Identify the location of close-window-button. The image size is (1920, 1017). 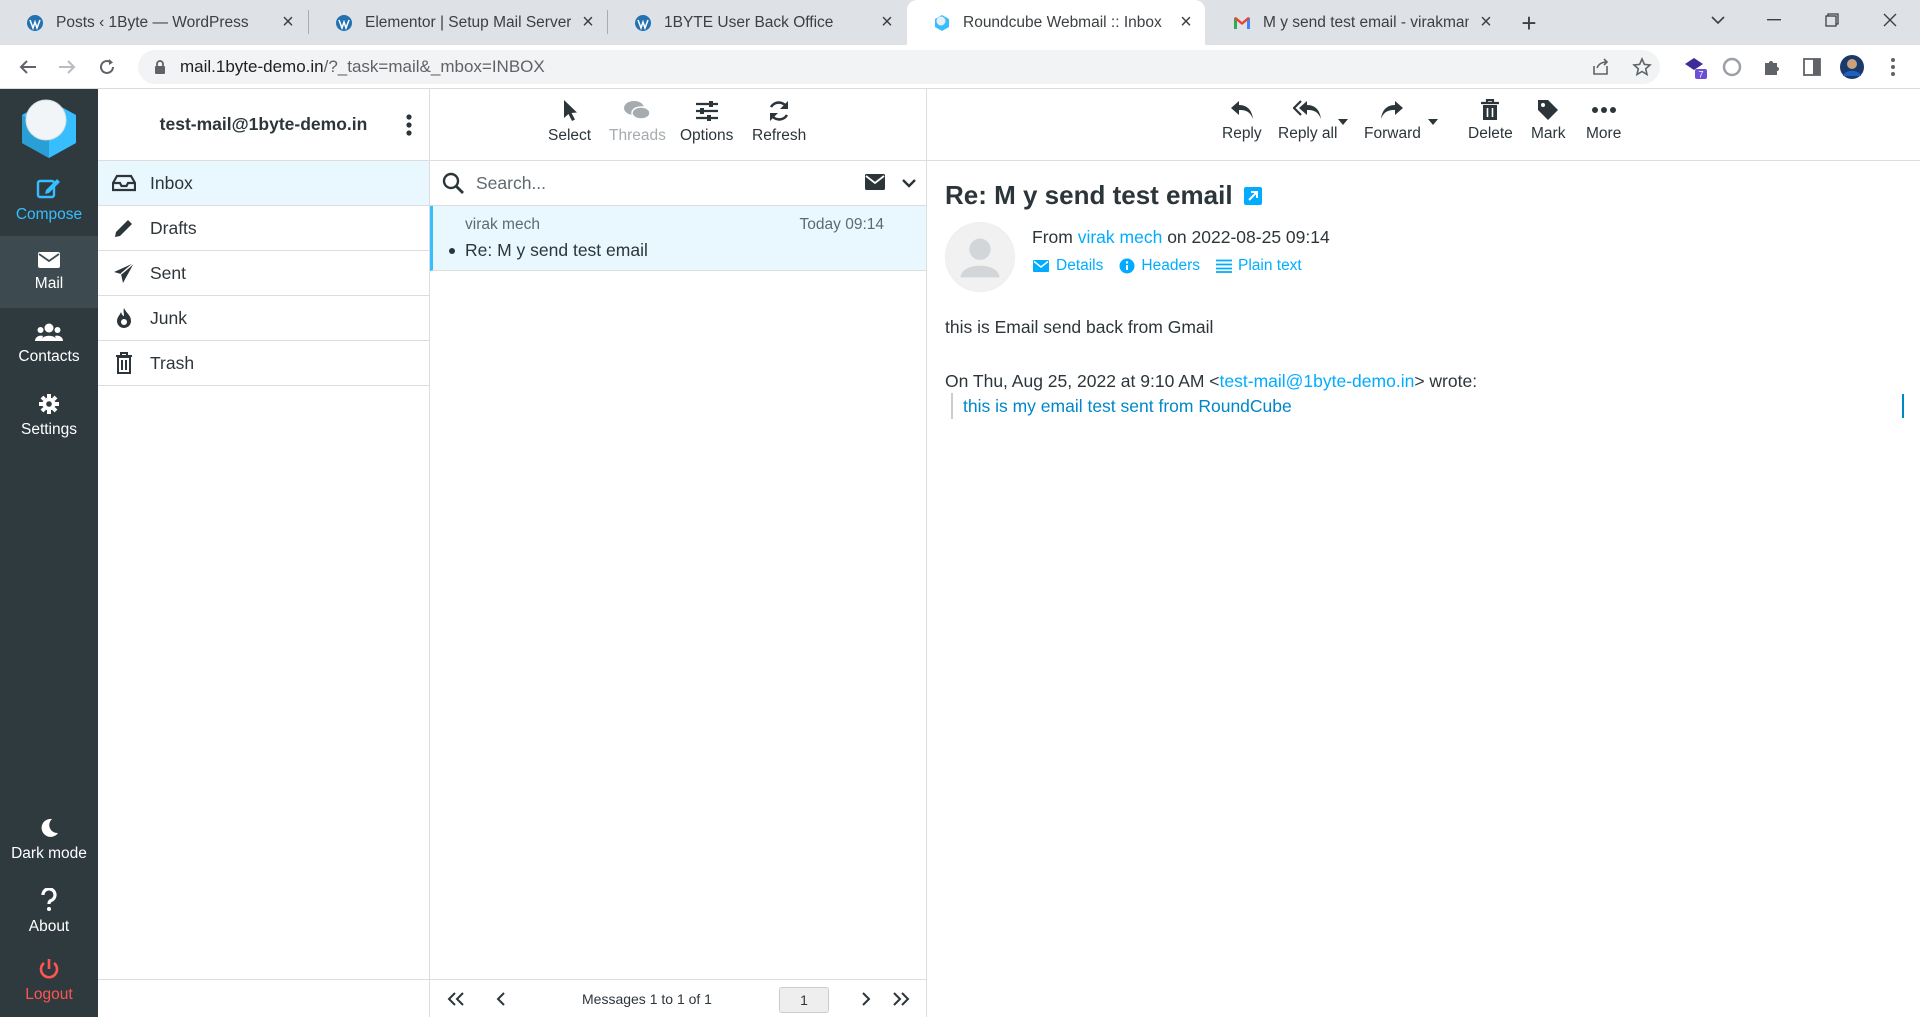
(1890, 20).